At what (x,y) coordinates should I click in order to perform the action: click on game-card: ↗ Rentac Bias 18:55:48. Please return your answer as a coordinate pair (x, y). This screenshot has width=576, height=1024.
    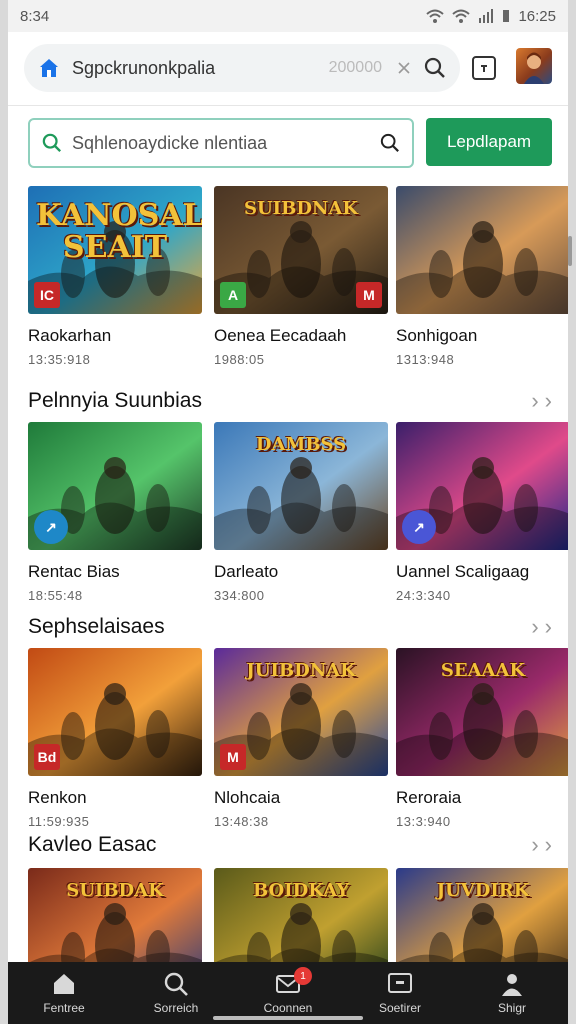
    Looking at the image, I should click on (115, 512).